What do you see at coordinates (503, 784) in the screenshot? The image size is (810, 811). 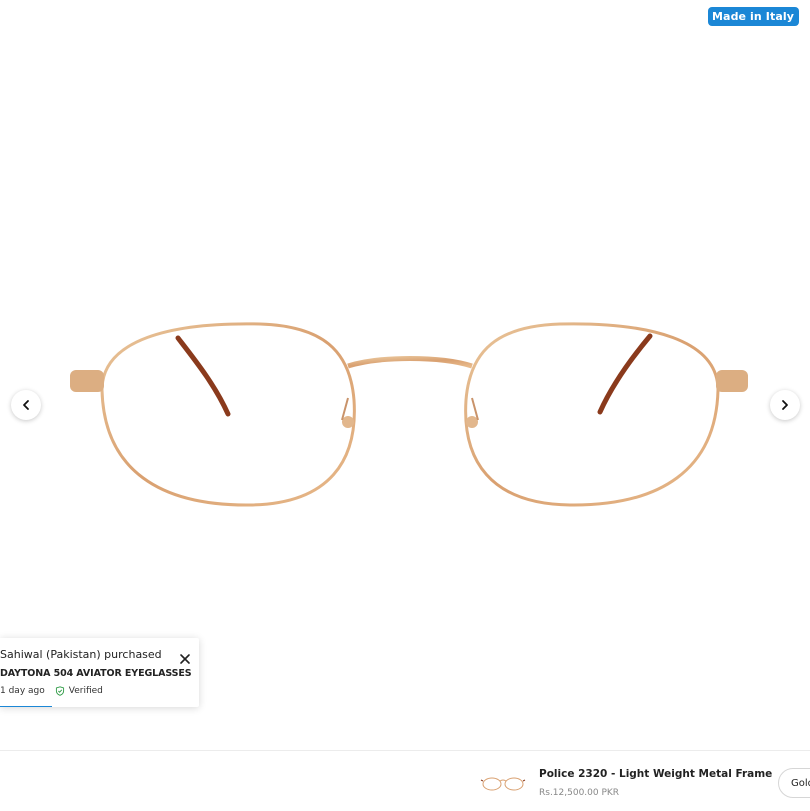 I see `product-thumbnail` at bounding box center [503, 784].